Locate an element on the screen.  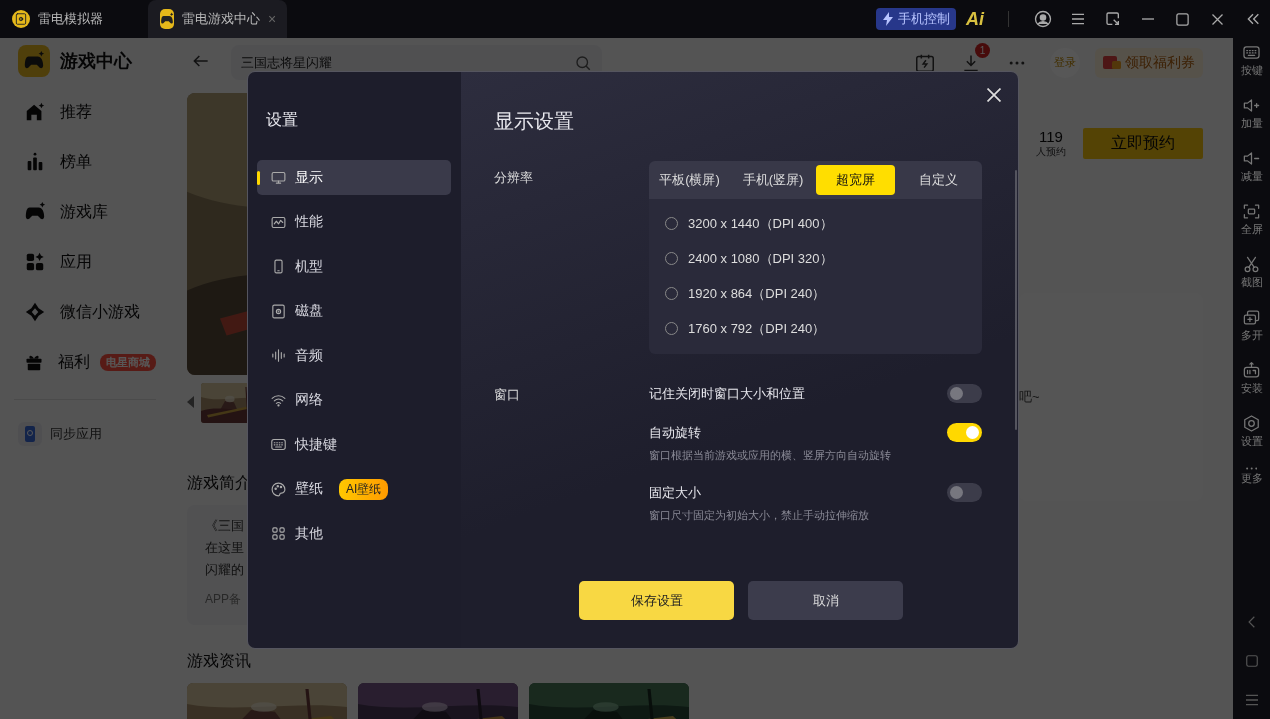
settings-menu-item: 磁盘 is located at coordinates (354, 311).